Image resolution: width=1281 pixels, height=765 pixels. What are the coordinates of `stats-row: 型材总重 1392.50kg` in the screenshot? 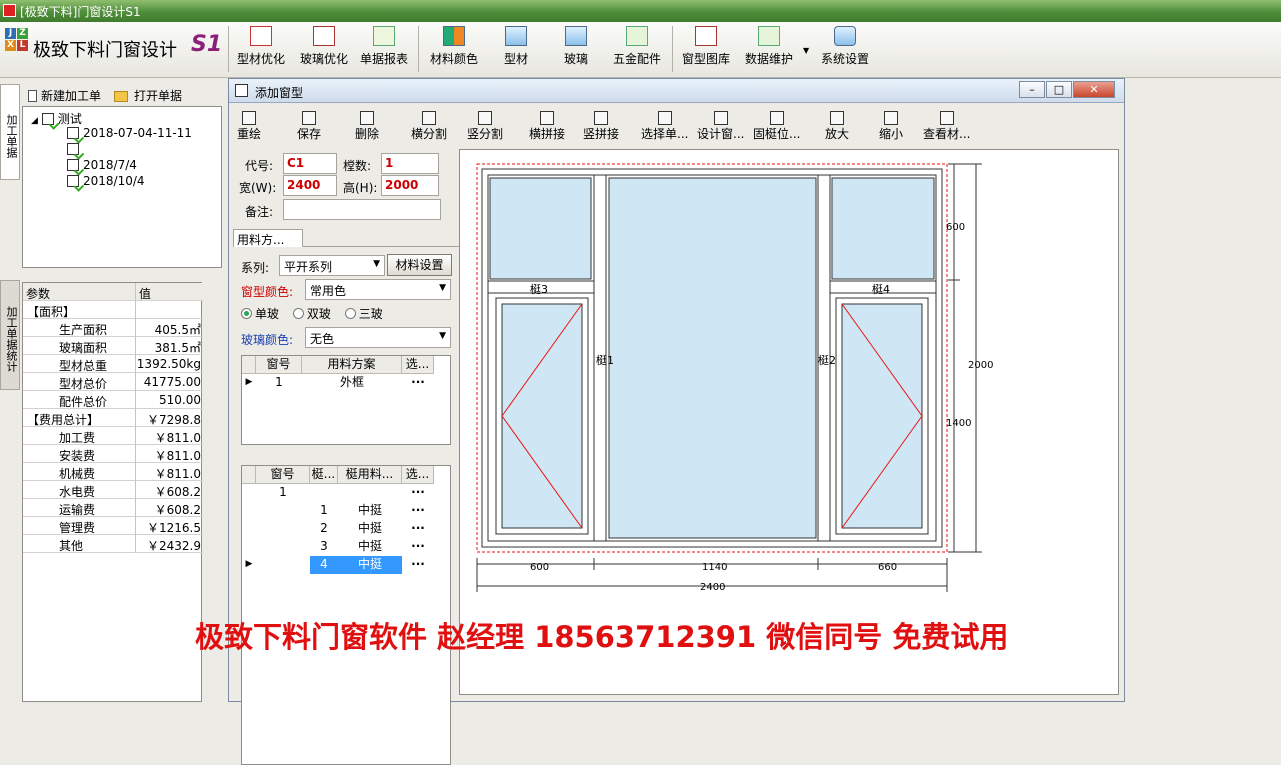 It's located at (113, 364).